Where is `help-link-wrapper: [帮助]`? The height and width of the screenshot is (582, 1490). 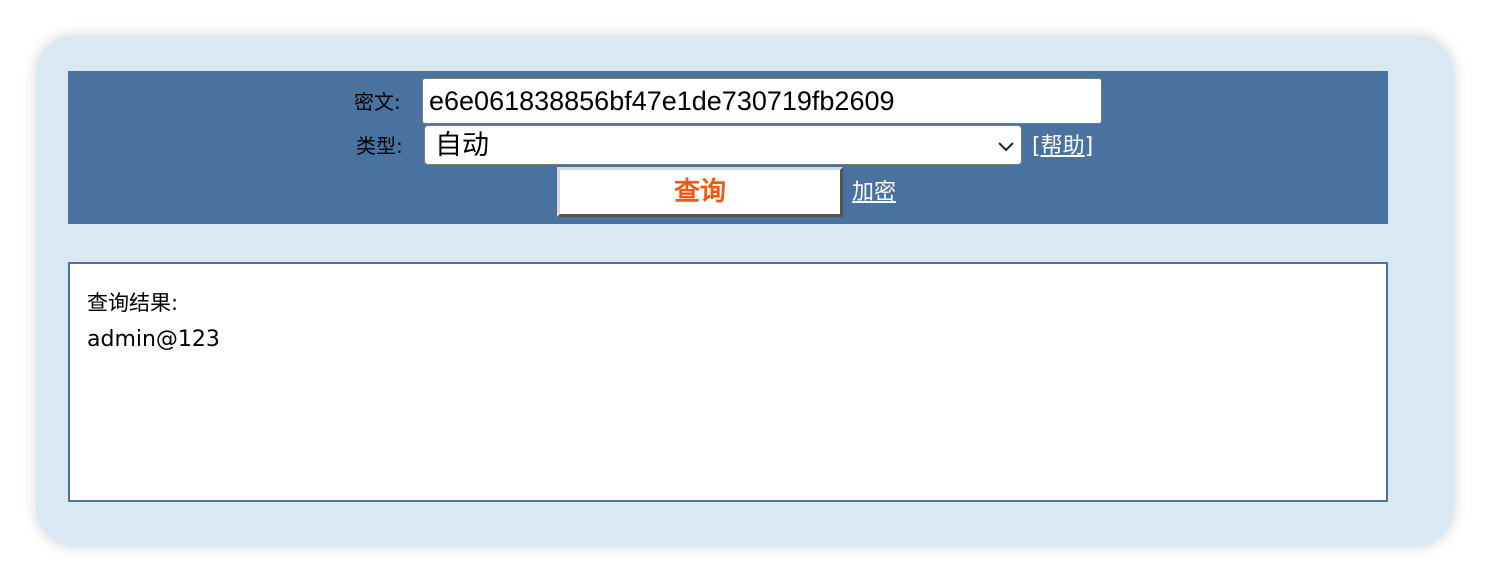
help-link-wrapper: [帮助] is located at coordinates (1062, 147).